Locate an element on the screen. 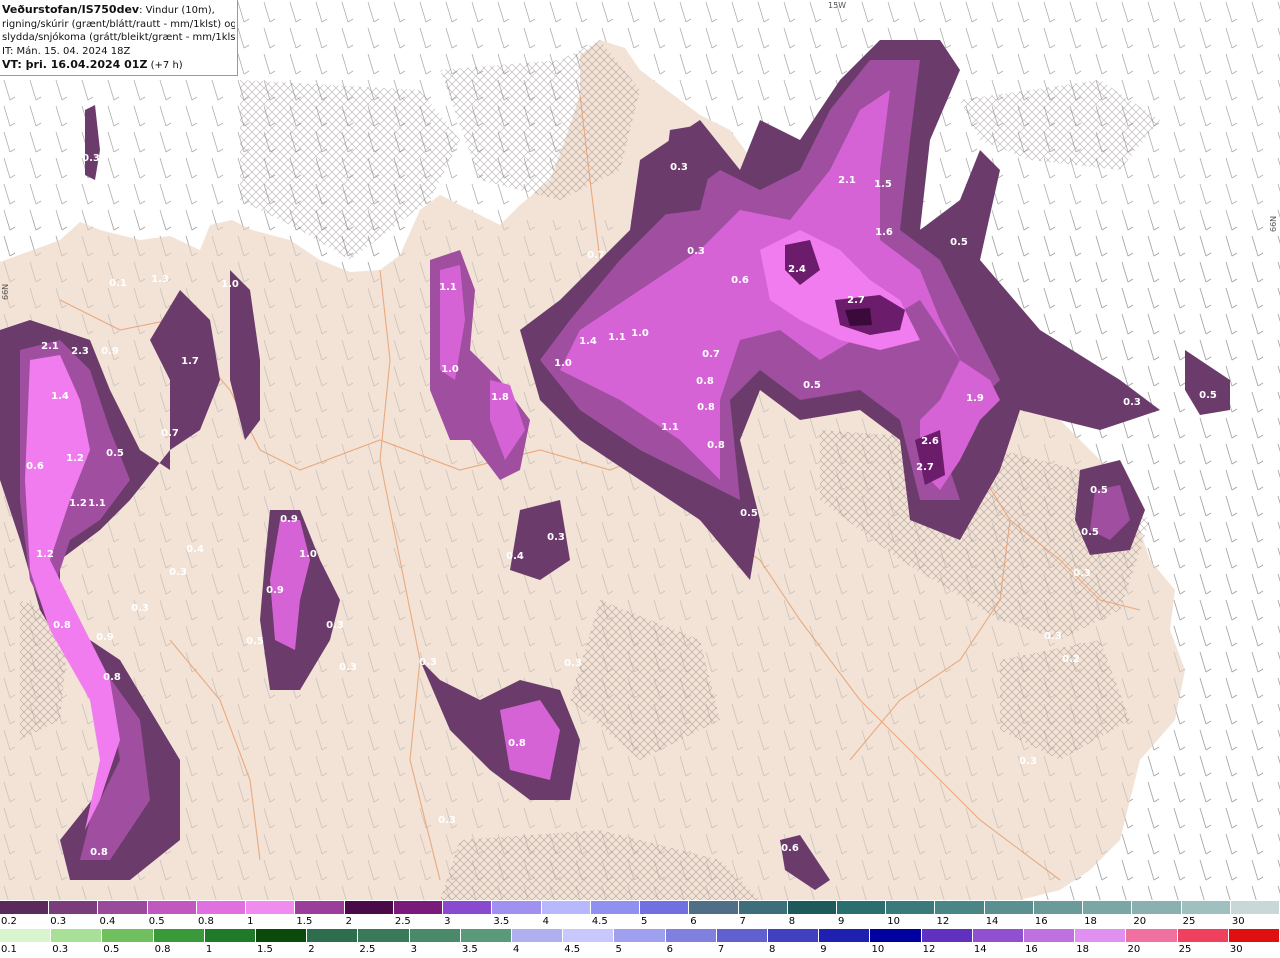 The height and width of the screenshot is (958, 1280). value-label: 2.7 is located at coordinates (925, 467).